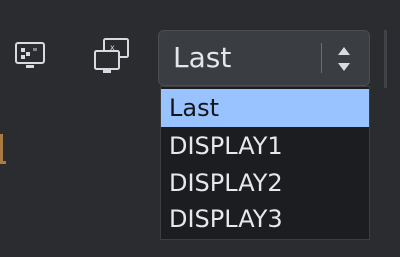  I want to click on dropdown-option-display2: DISPLAY2, so click(265, 183).